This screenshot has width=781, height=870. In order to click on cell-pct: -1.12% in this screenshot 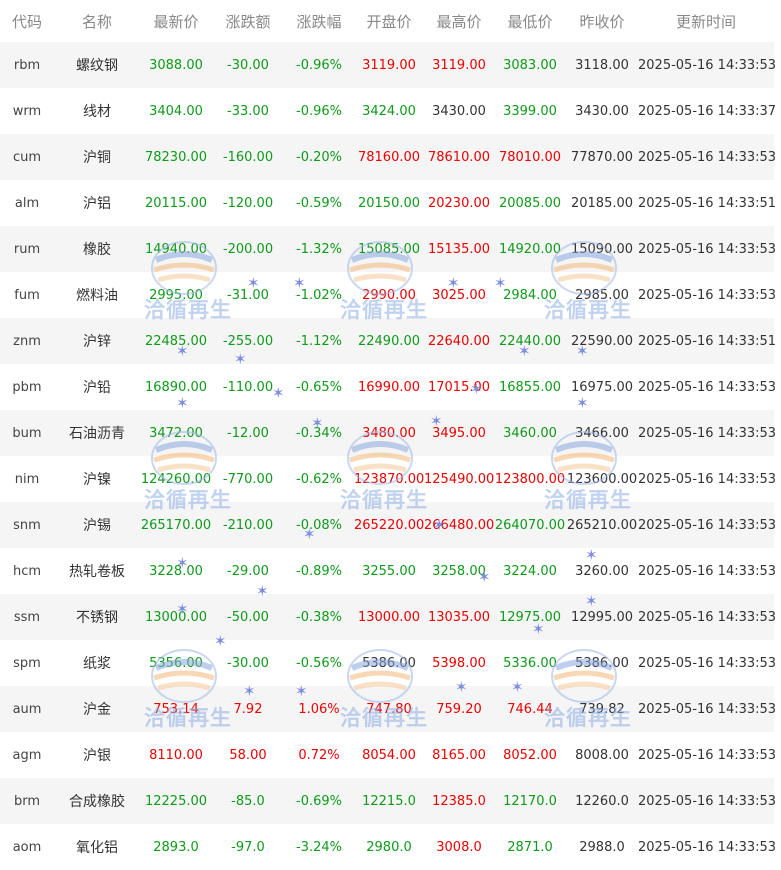, I will do `click(319, 341)`.